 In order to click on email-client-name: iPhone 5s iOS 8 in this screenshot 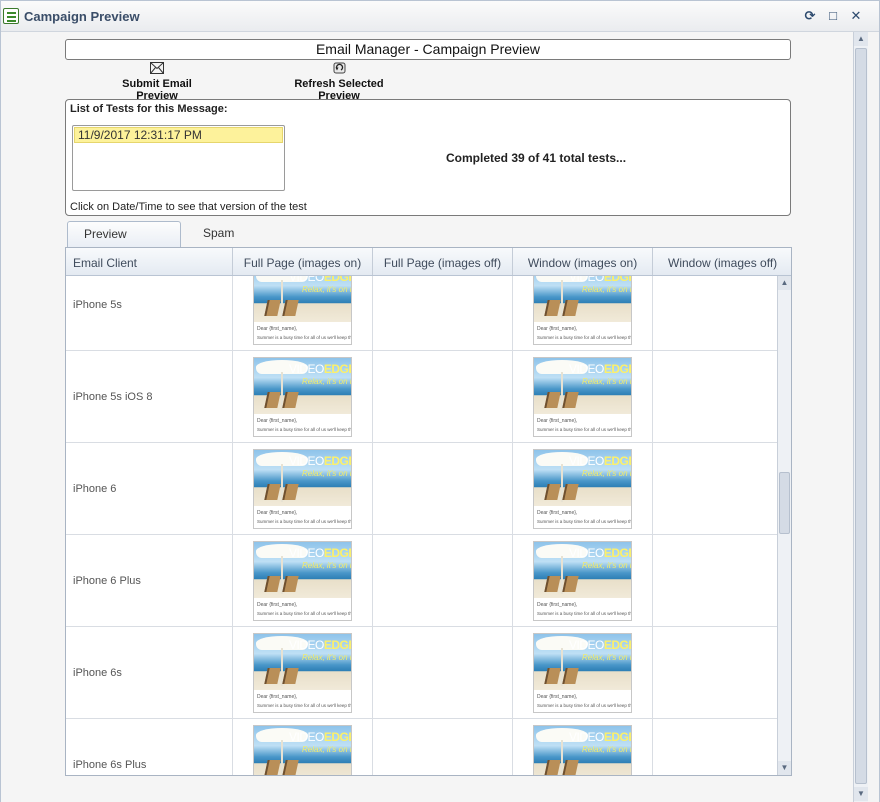, I will do `click(113, 397)`.